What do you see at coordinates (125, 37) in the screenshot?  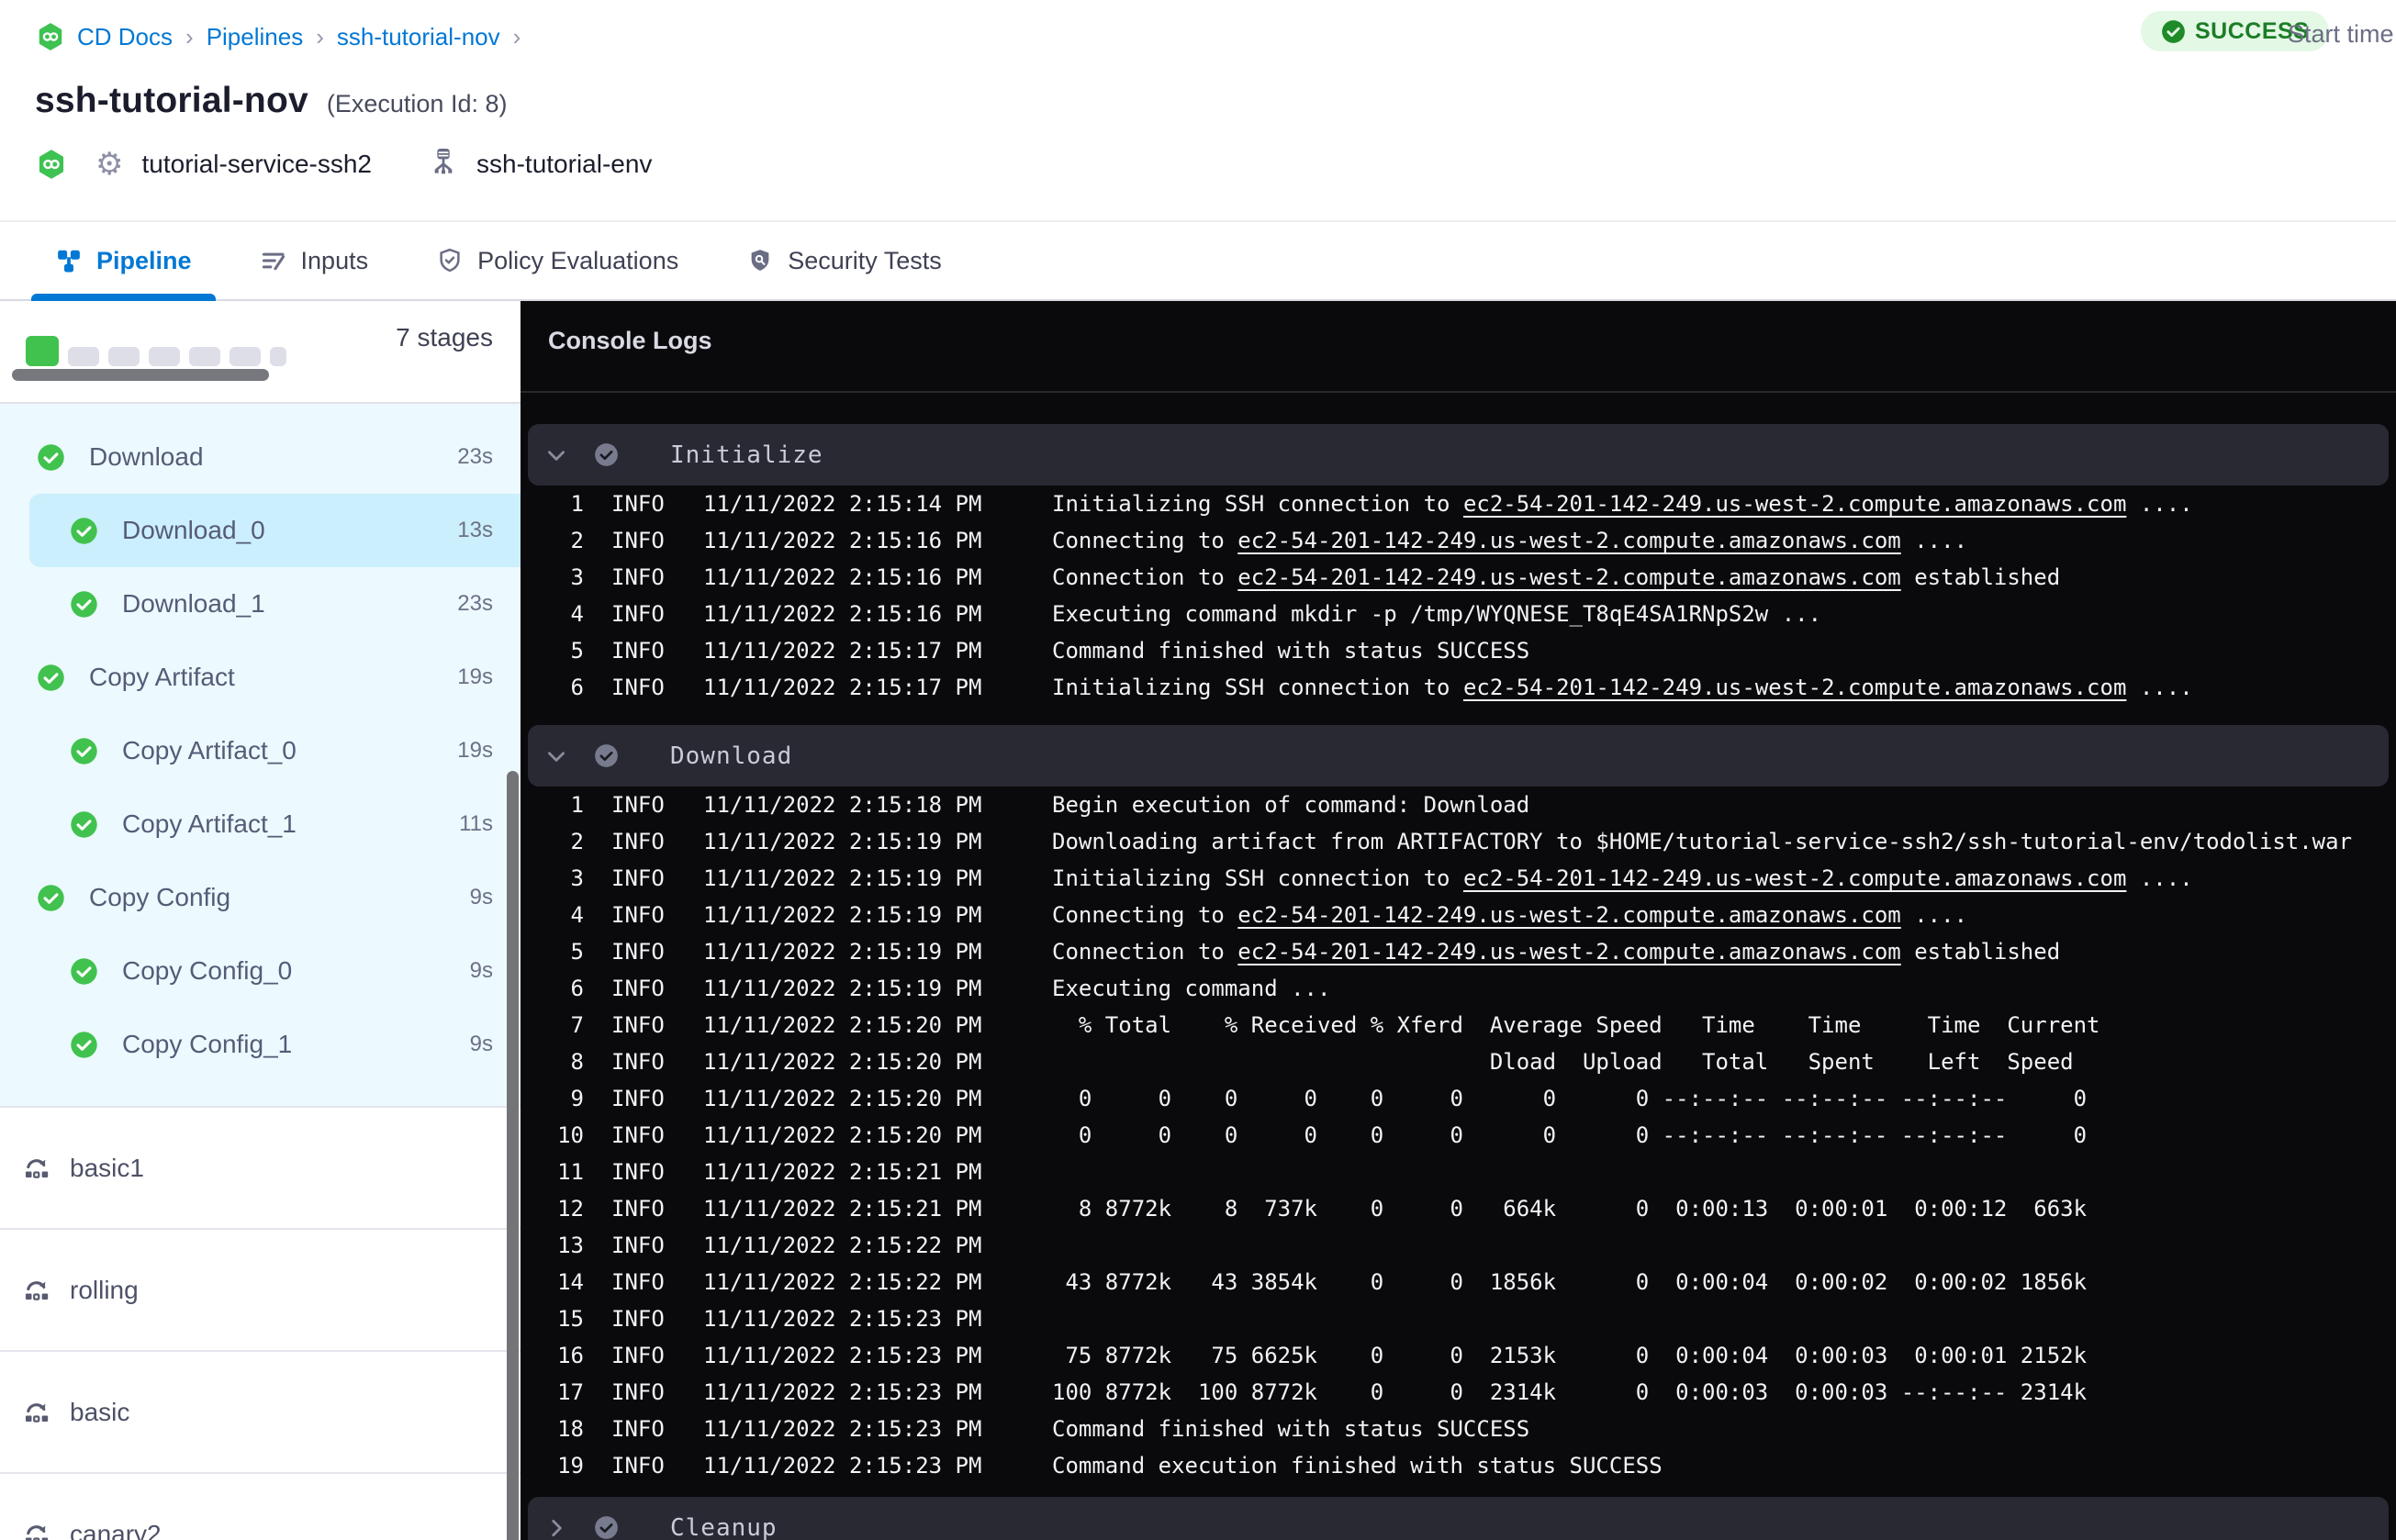 I see `breadcrumb-link-project: CD Docs` at bounding box center [125, 37].